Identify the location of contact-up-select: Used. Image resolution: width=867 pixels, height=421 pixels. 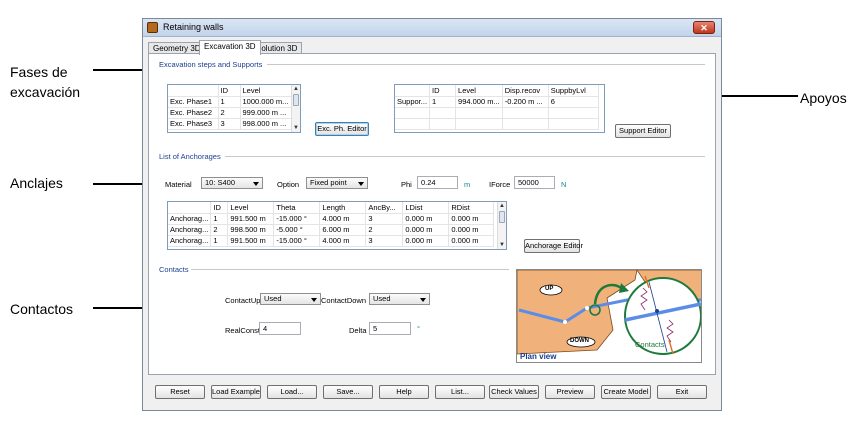
(290, 299).